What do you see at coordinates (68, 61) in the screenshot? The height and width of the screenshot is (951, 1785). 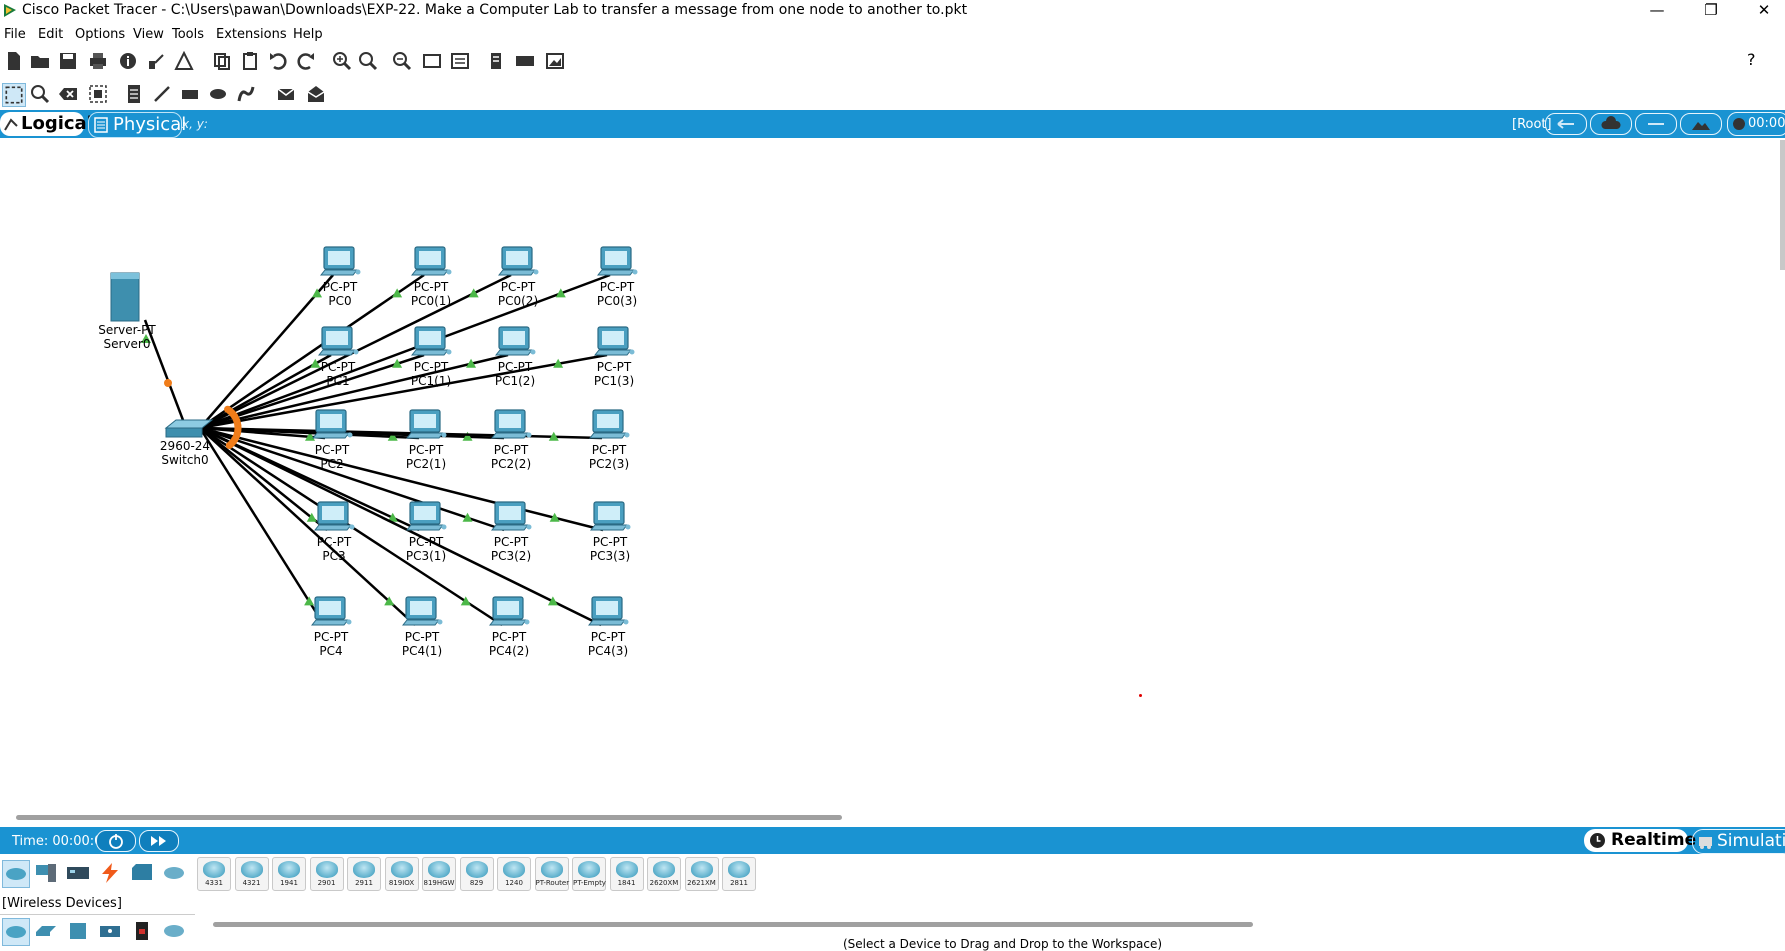 I see `save-icon` at bounding box center [68, 61].